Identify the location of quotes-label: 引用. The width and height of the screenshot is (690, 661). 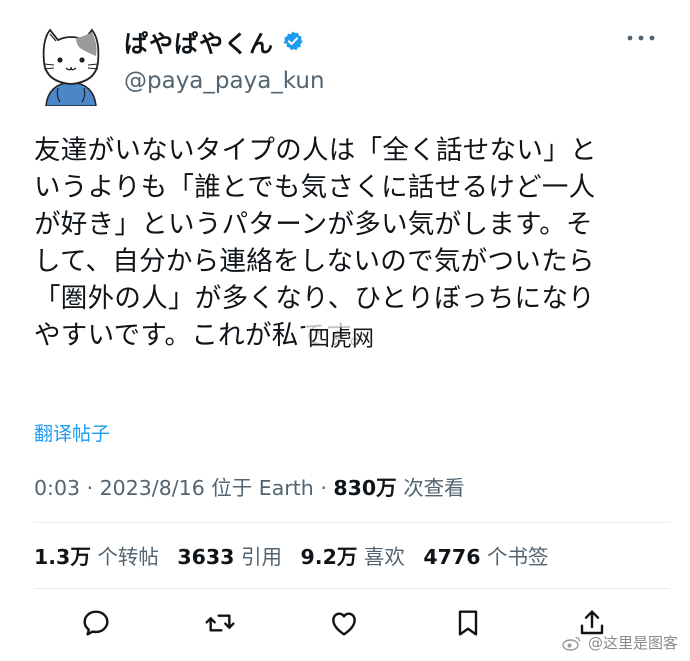
(261, 557).